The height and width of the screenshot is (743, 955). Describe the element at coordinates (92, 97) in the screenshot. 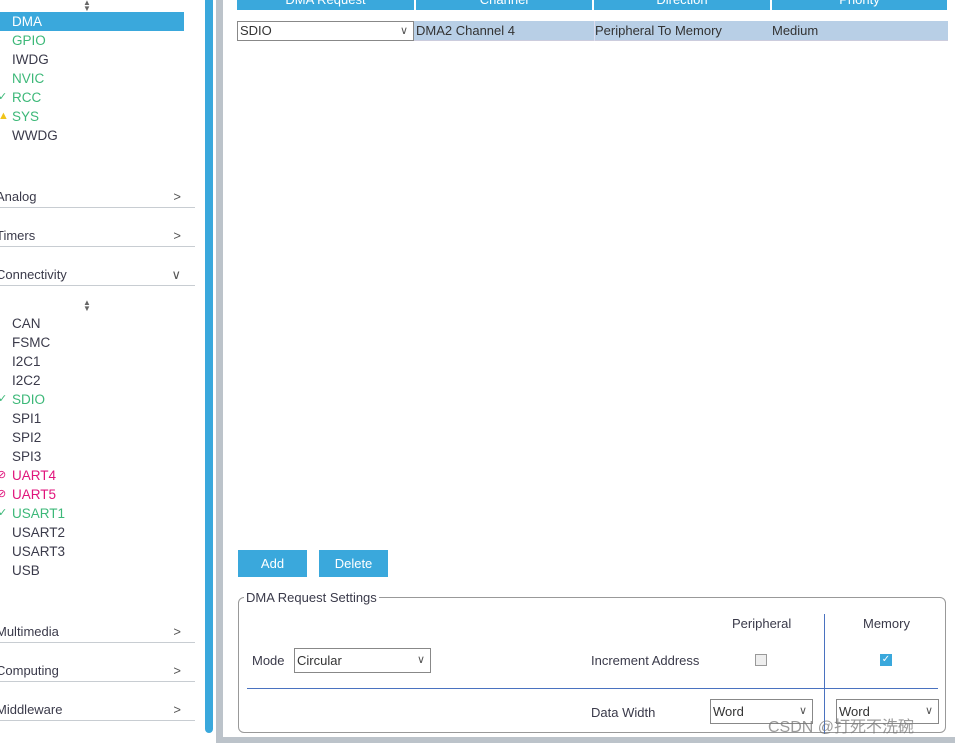

I see `sidebar-item-rcc: ✓ RCC` at that location.